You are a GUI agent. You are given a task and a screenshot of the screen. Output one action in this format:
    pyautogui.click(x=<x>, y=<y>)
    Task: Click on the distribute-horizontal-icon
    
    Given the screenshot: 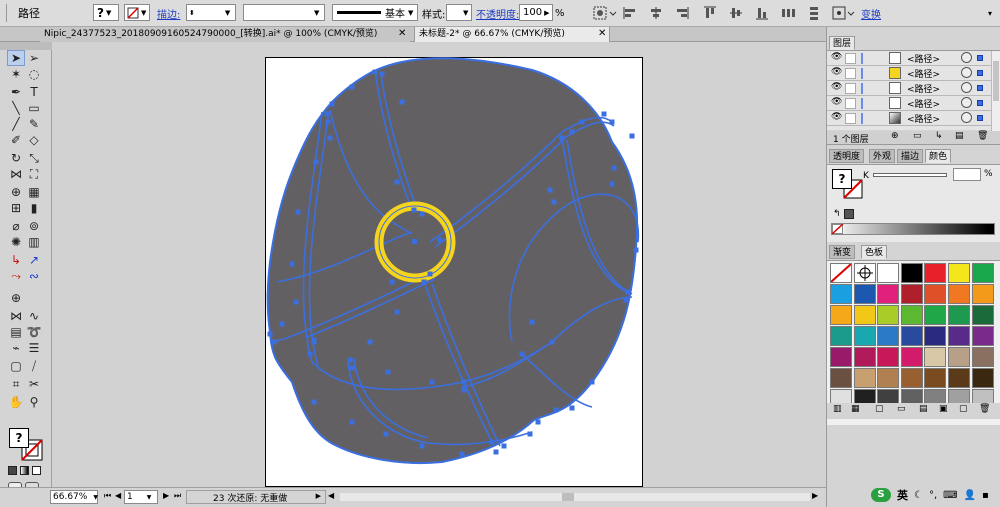 What is the action you would take?
    pyautogui.click(x=788, y=13)
    